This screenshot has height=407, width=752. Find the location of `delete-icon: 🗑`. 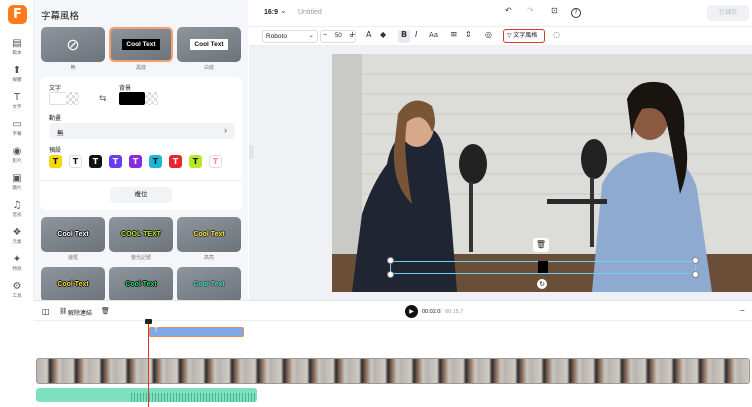

delete-icon: 🗑 is located at coordinates (541, 245).